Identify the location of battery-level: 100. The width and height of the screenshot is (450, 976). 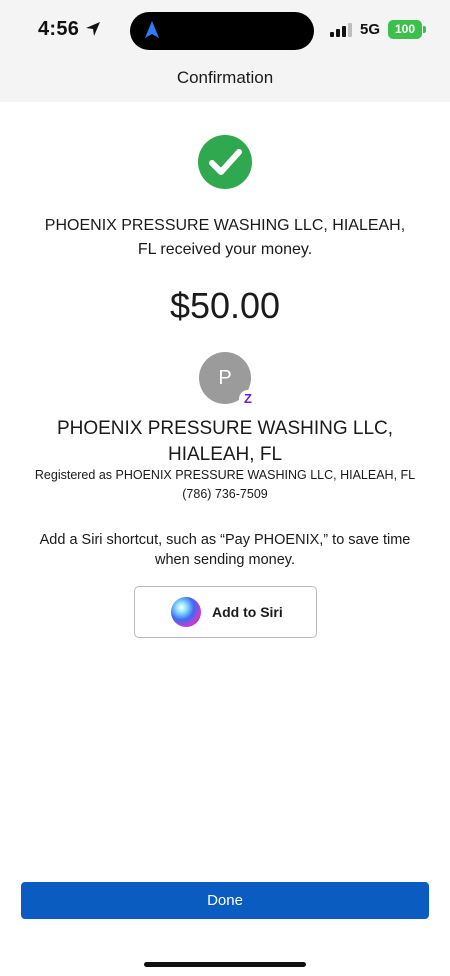
(405, 29).